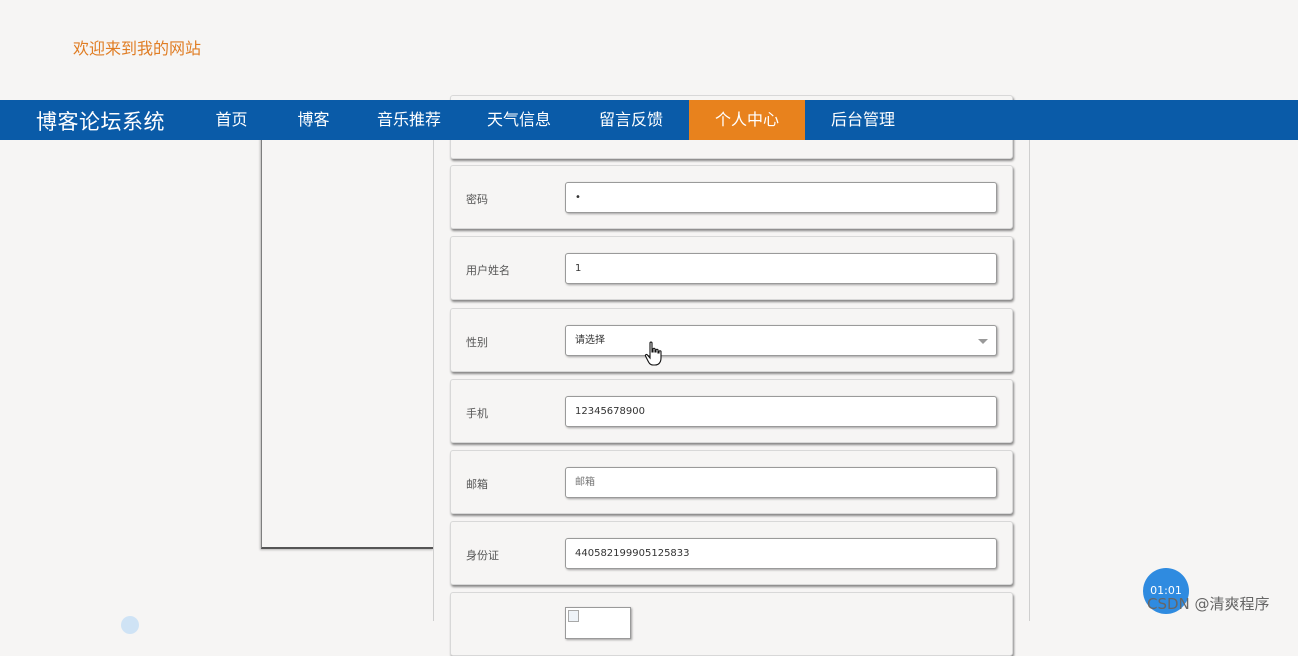 The height and width of the screenshot is (656, 1298). I want to click on avatar-image, so click(598, 623).